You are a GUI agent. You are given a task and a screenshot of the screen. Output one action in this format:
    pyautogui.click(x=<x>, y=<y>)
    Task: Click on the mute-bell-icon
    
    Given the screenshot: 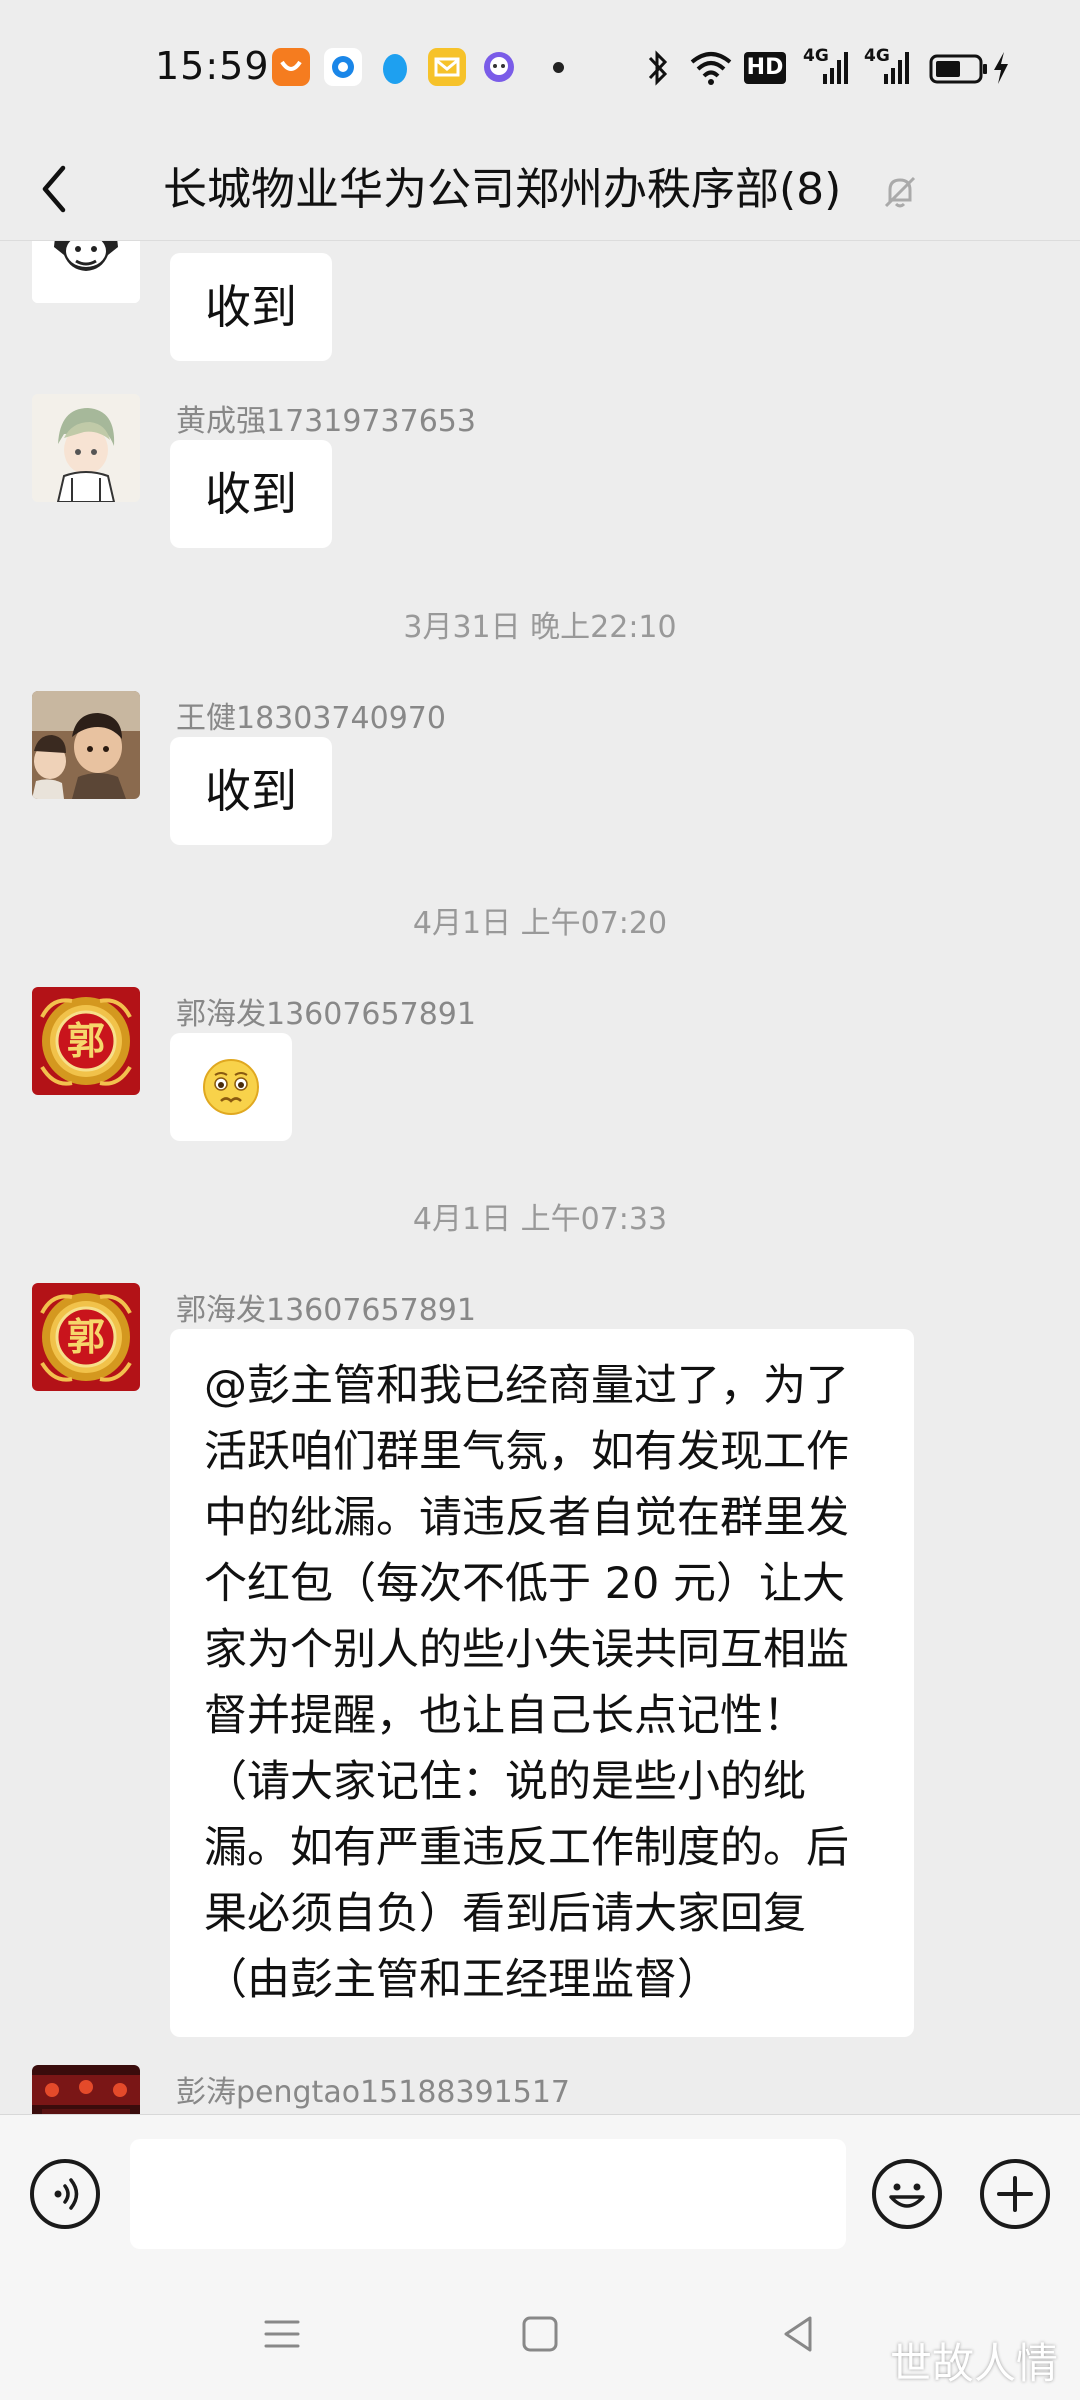 What is the action you would take?
    pyautogui.click(x=900, y=192)
    